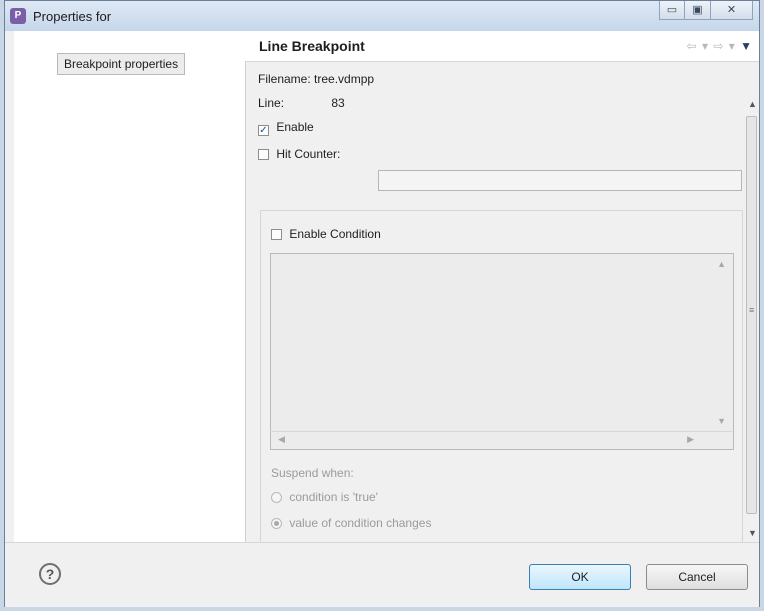 The height and width of the screenshot is (611, 764). Describe the element at coordinates (732, 46) in the screenshot. I see `forward-menu-chevron-icon: ▾` at that location.